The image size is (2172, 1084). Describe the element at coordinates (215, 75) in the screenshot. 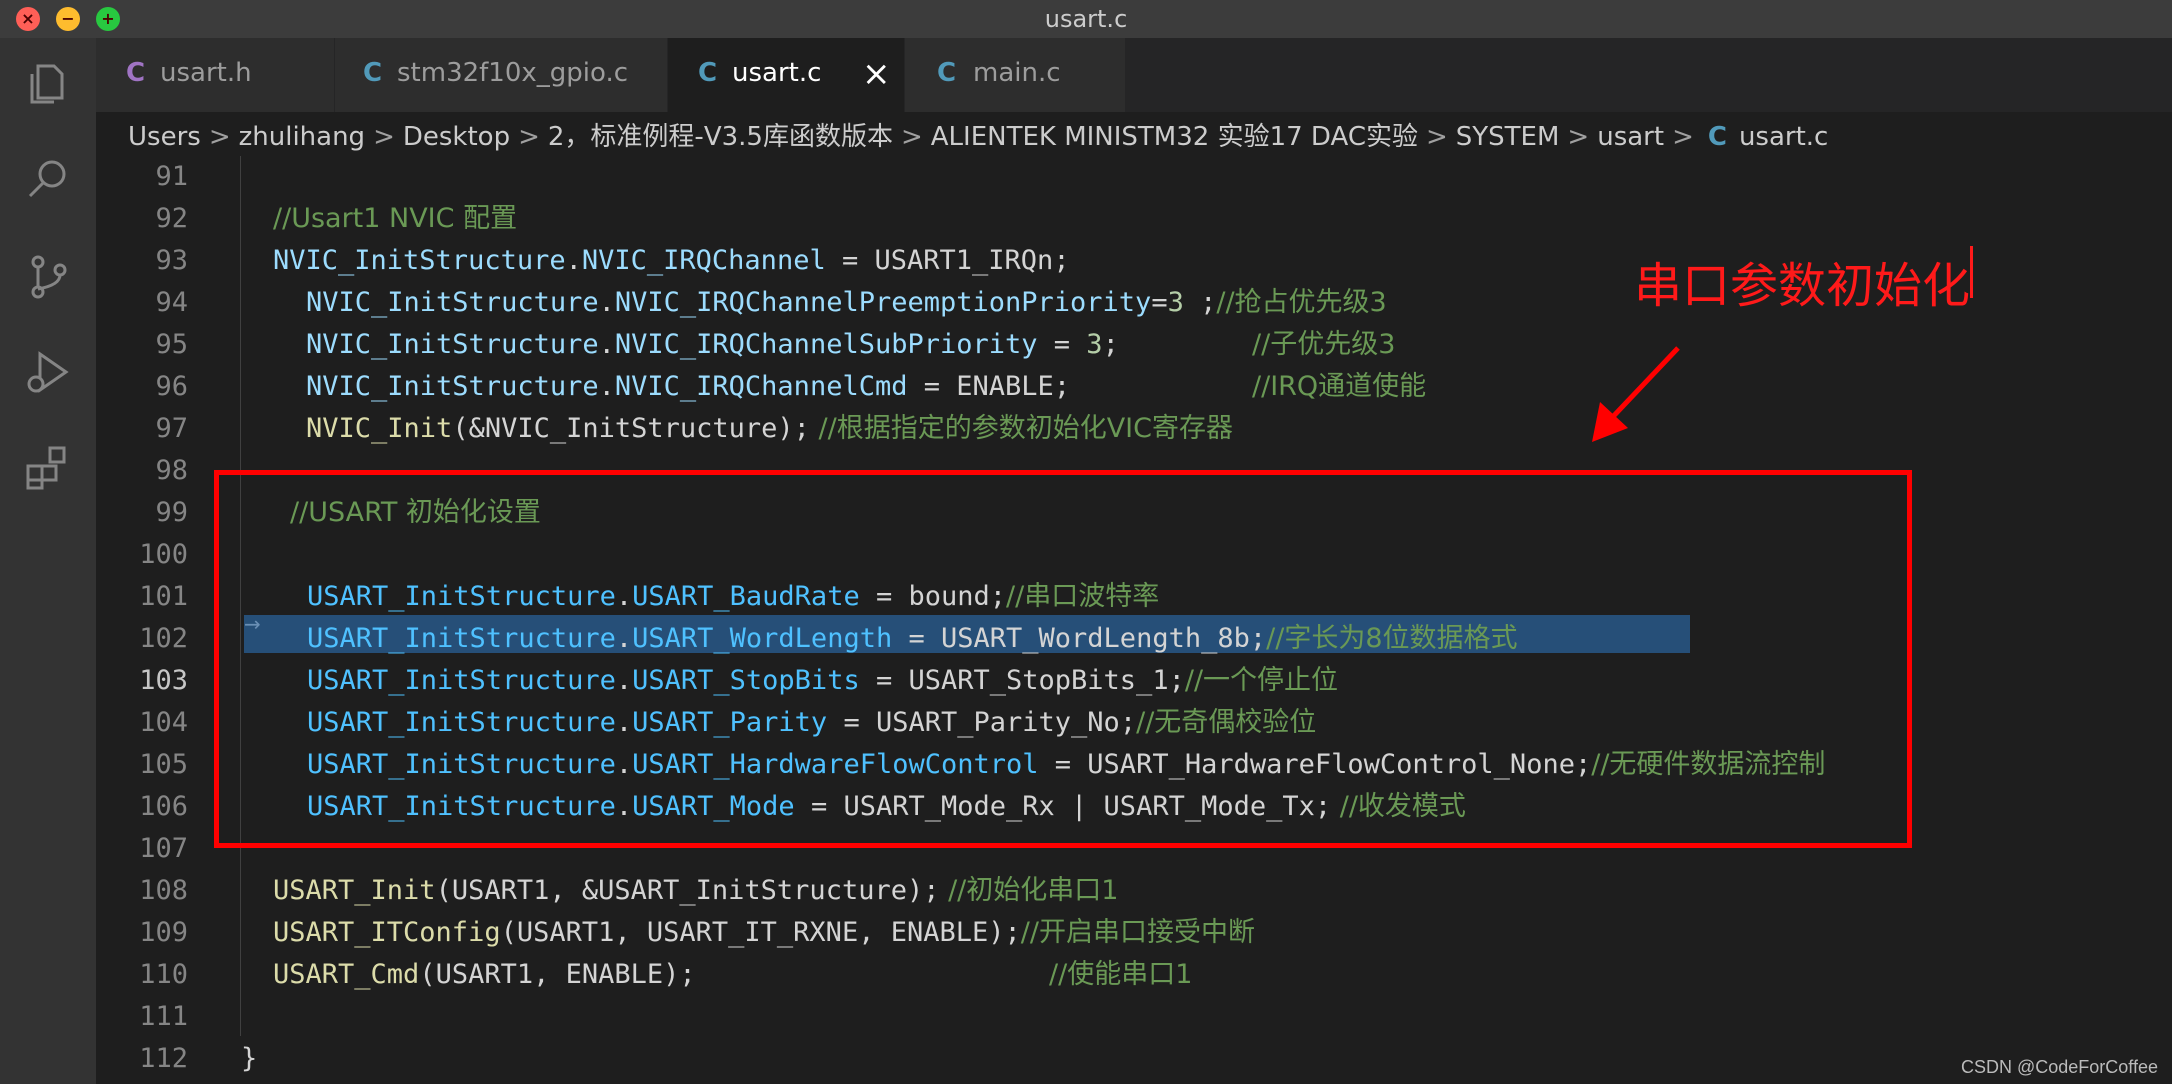

I see `tab-usart-h: C usart.h` at that location.